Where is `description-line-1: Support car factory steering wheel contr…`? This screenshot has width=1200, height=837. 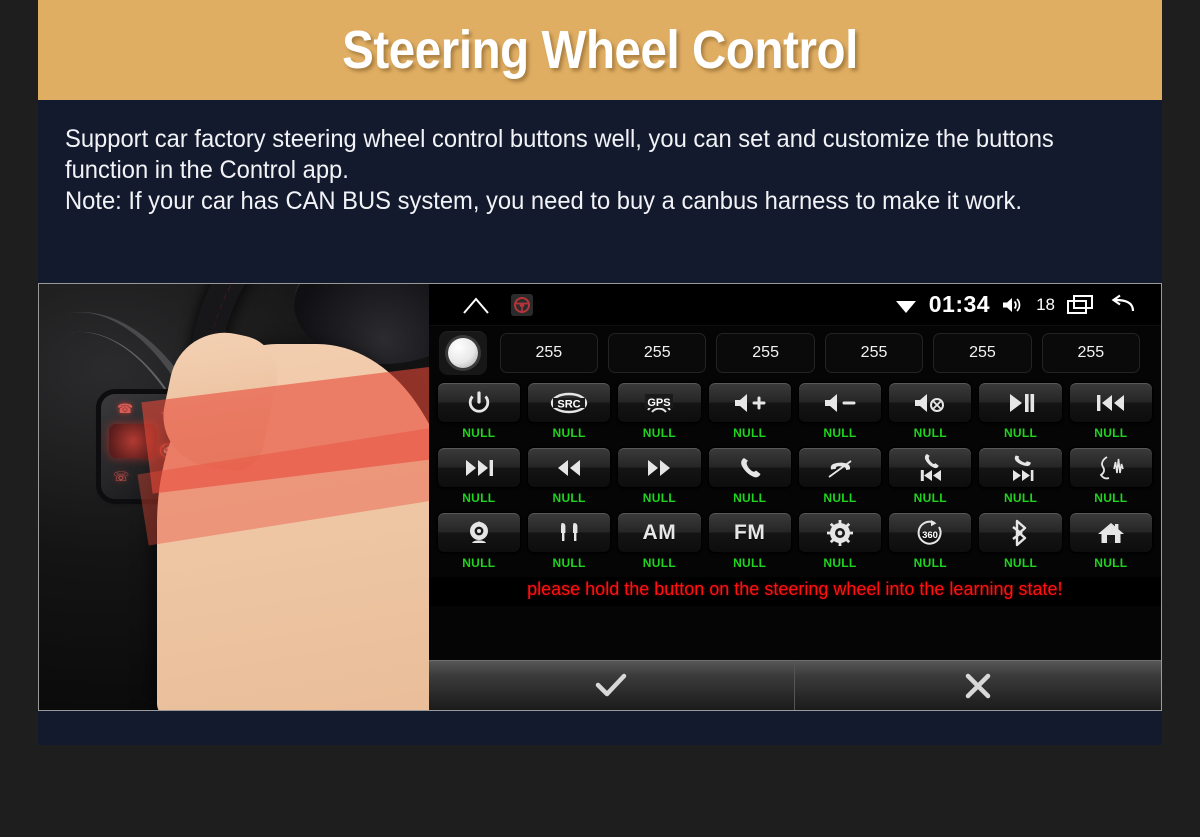 description-line-1: Support car factory steering wheel contr… is located at coordinates (559, 154).